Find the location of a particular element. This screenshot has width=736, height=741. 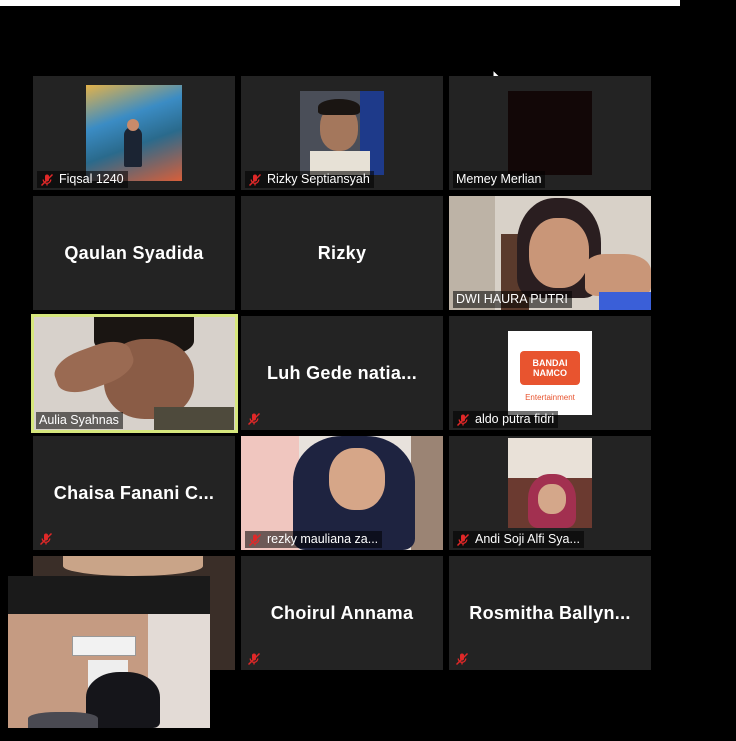

participant-tile-rizky-septiansyah: Rizky Septiansyah is located at coordinates (342, 133).